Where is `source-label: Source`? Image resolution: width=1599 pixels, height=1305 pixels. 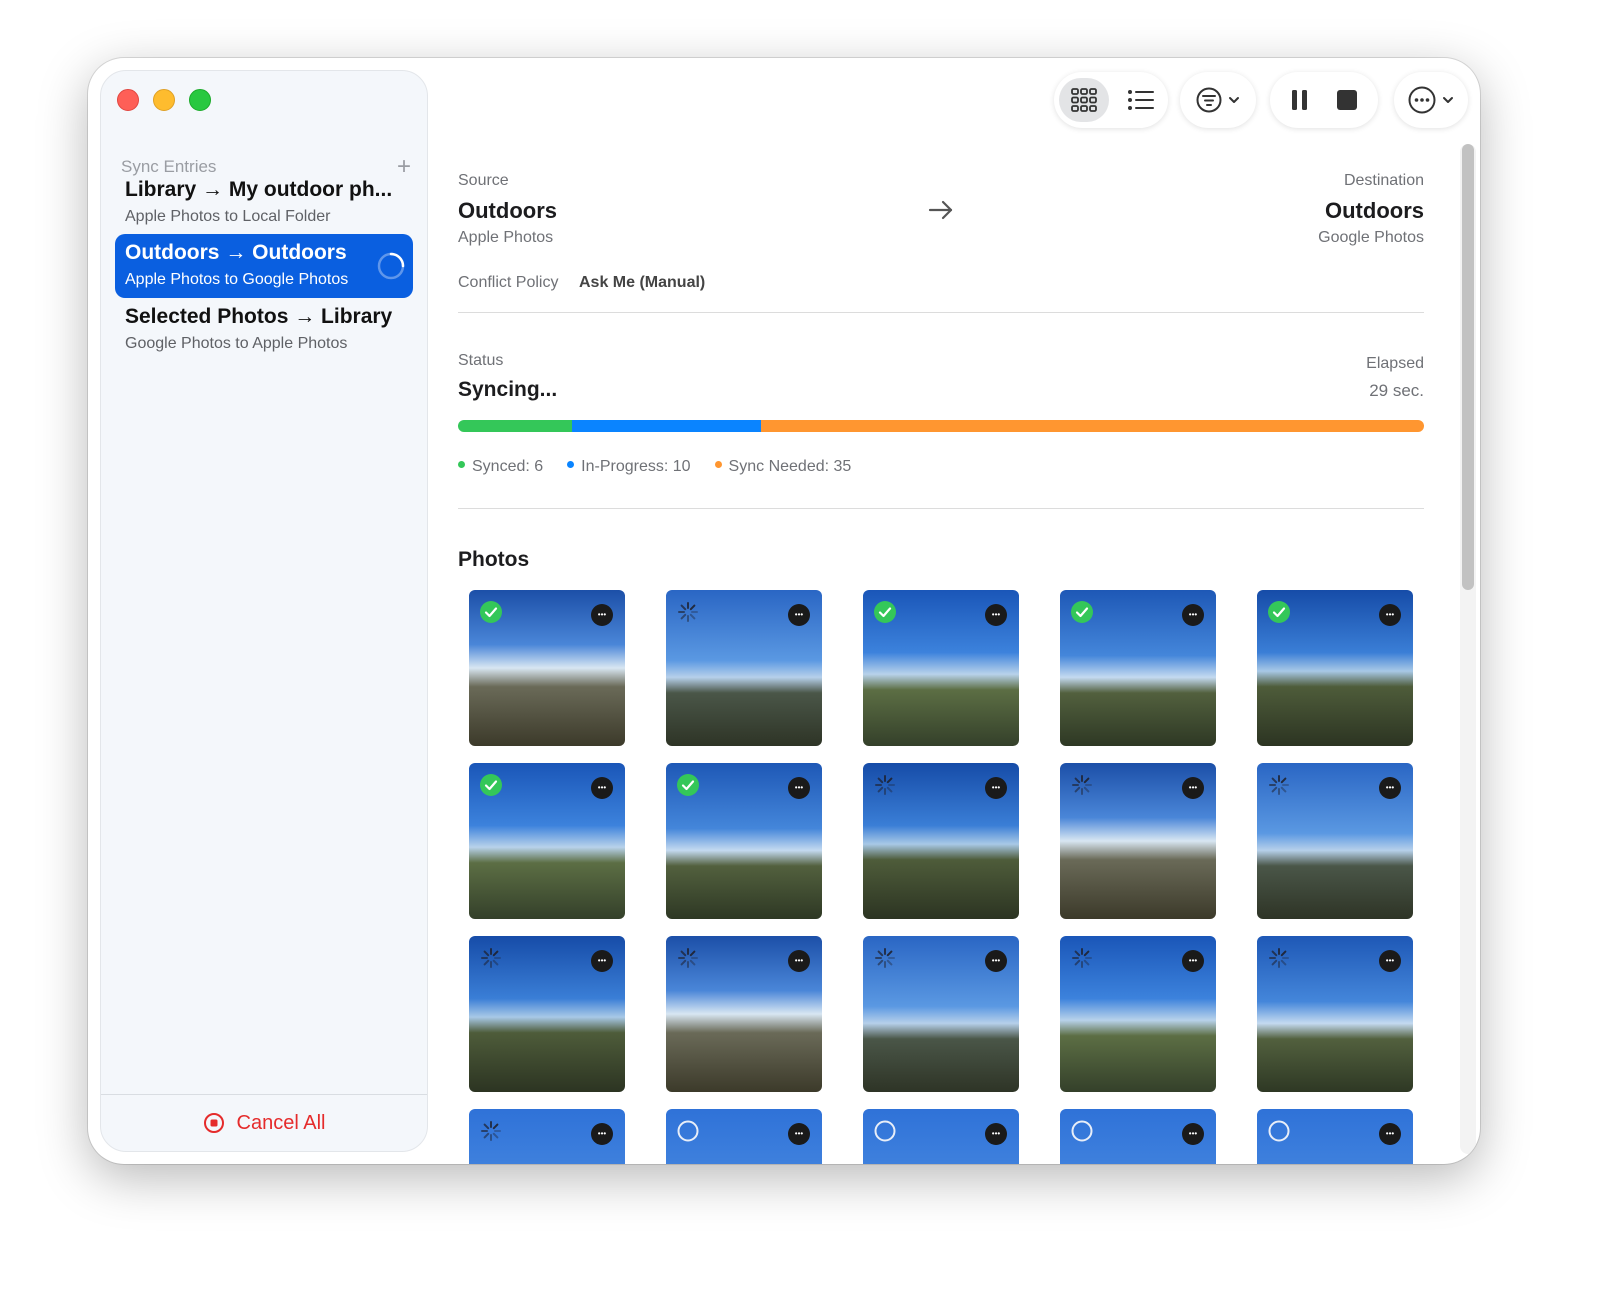
source-label: Source is located at coordinates (483, 180).